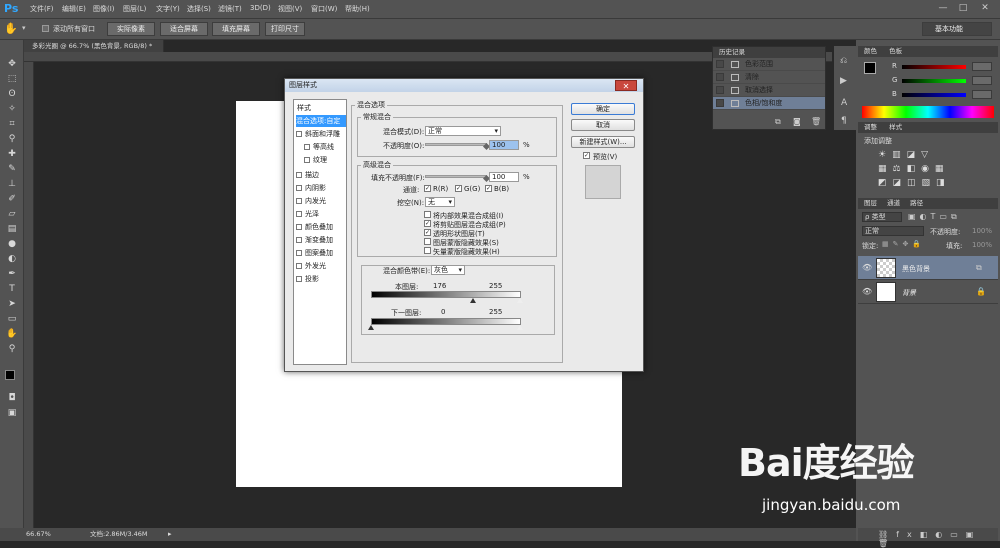 The height and width of the screenshot is (548, 1000). What do you see at coordinates (12, 349) in the screenshot?
I see `zoom-tool-icon: ⚲` at bounding box center [12, 349].